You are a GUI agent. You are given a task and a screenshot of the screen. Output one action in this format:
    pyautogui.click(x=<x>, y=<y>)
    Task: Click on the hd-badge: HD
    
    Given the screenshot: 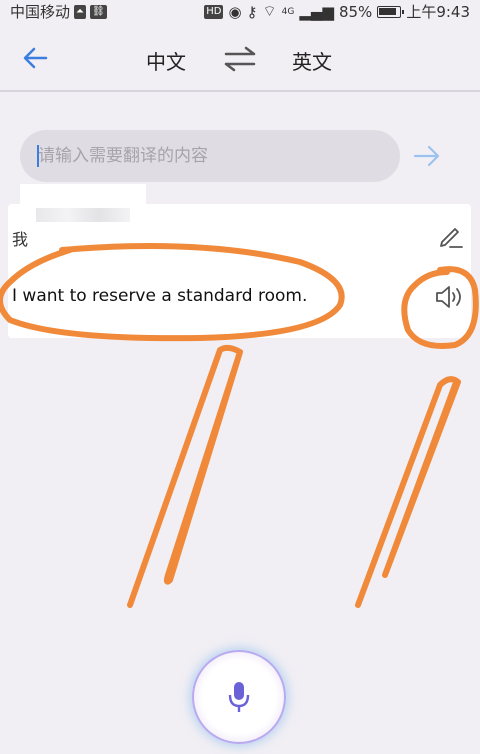 What is the action you would take?
    pyautogui.click(x=214, y=11)
    